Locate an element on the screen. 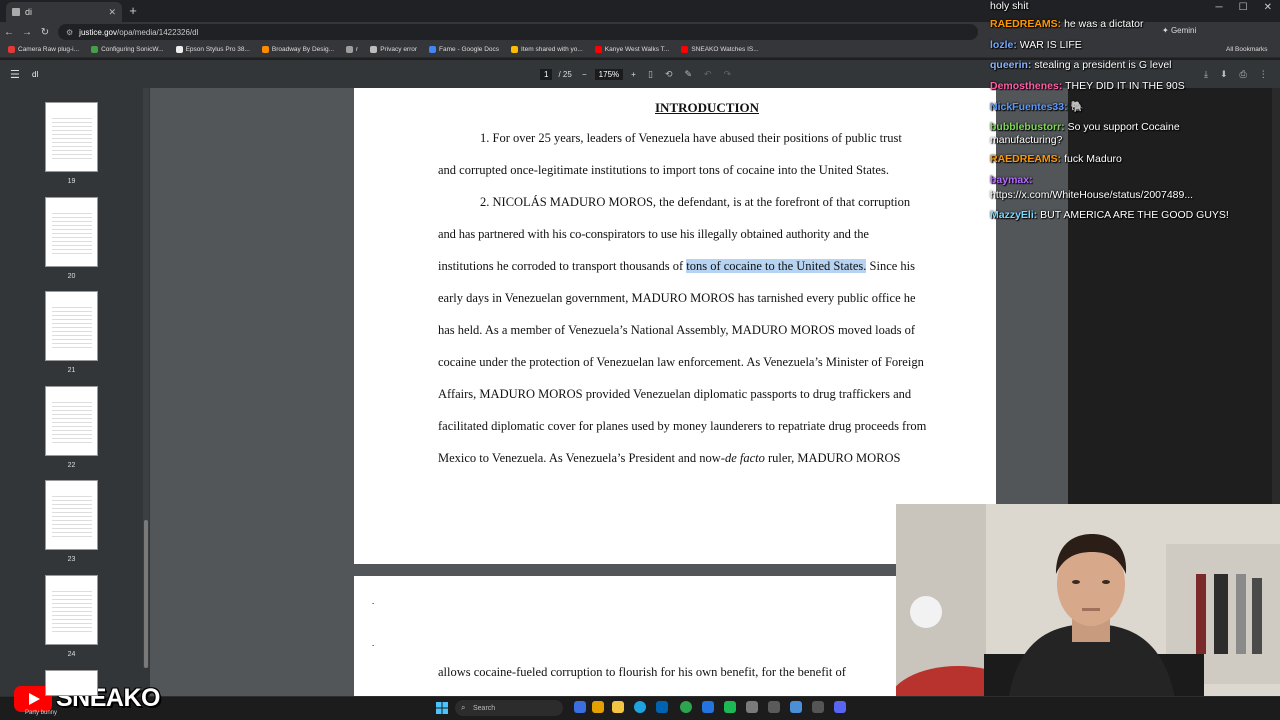 This screenshot has width=1280, height=720. pdf-icon is located at coordinates (16, 12).